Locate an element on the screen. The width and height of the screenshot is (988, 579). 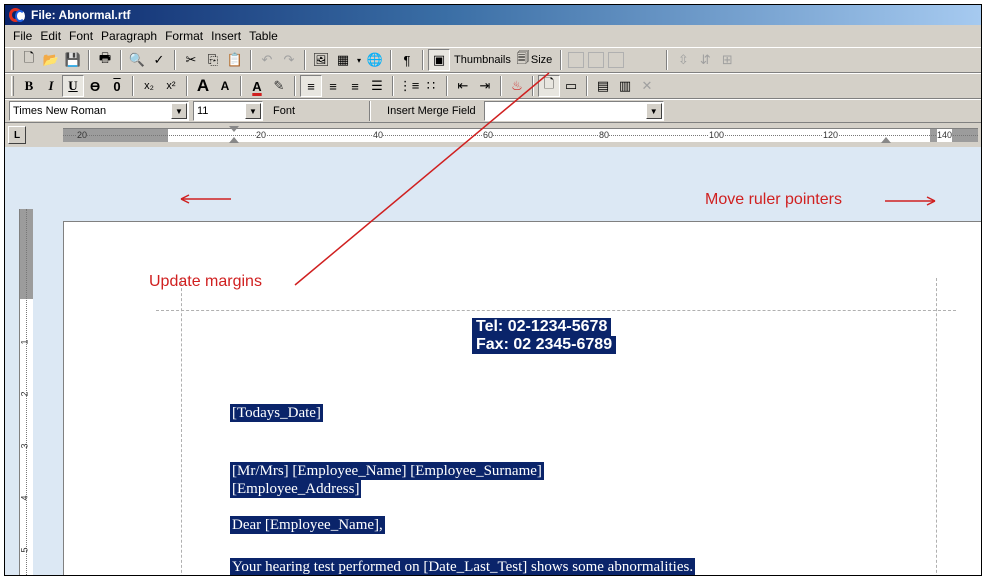
size-button: Size is located at coordinates (543, 60).